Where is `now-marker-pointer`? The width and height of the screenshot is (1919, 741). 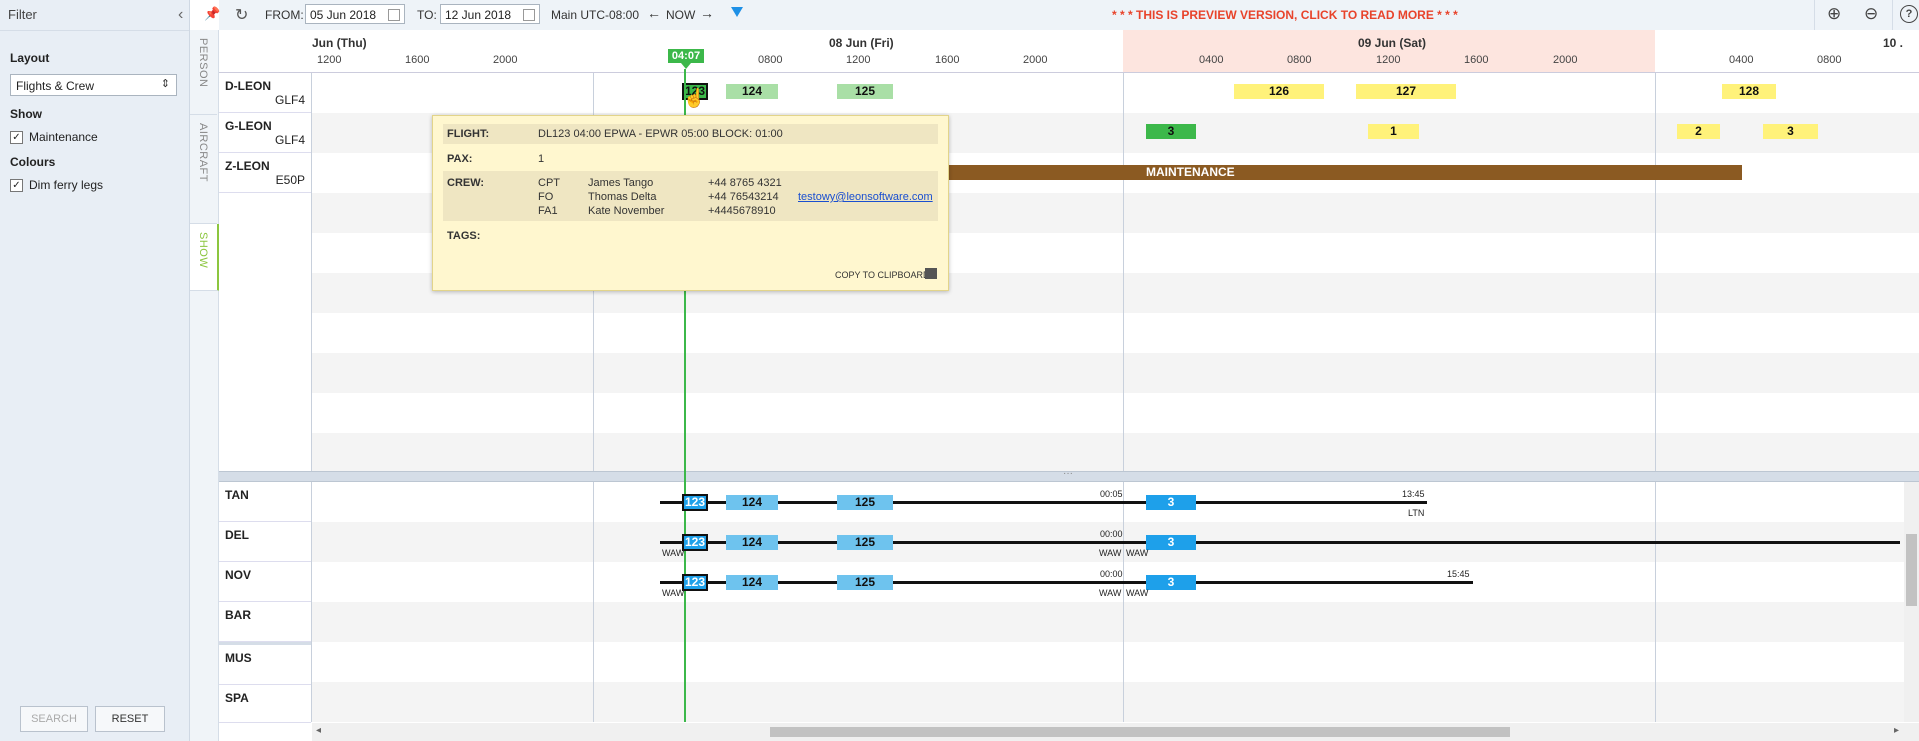
now-marker-pointer is located at coordinates (686, 66).